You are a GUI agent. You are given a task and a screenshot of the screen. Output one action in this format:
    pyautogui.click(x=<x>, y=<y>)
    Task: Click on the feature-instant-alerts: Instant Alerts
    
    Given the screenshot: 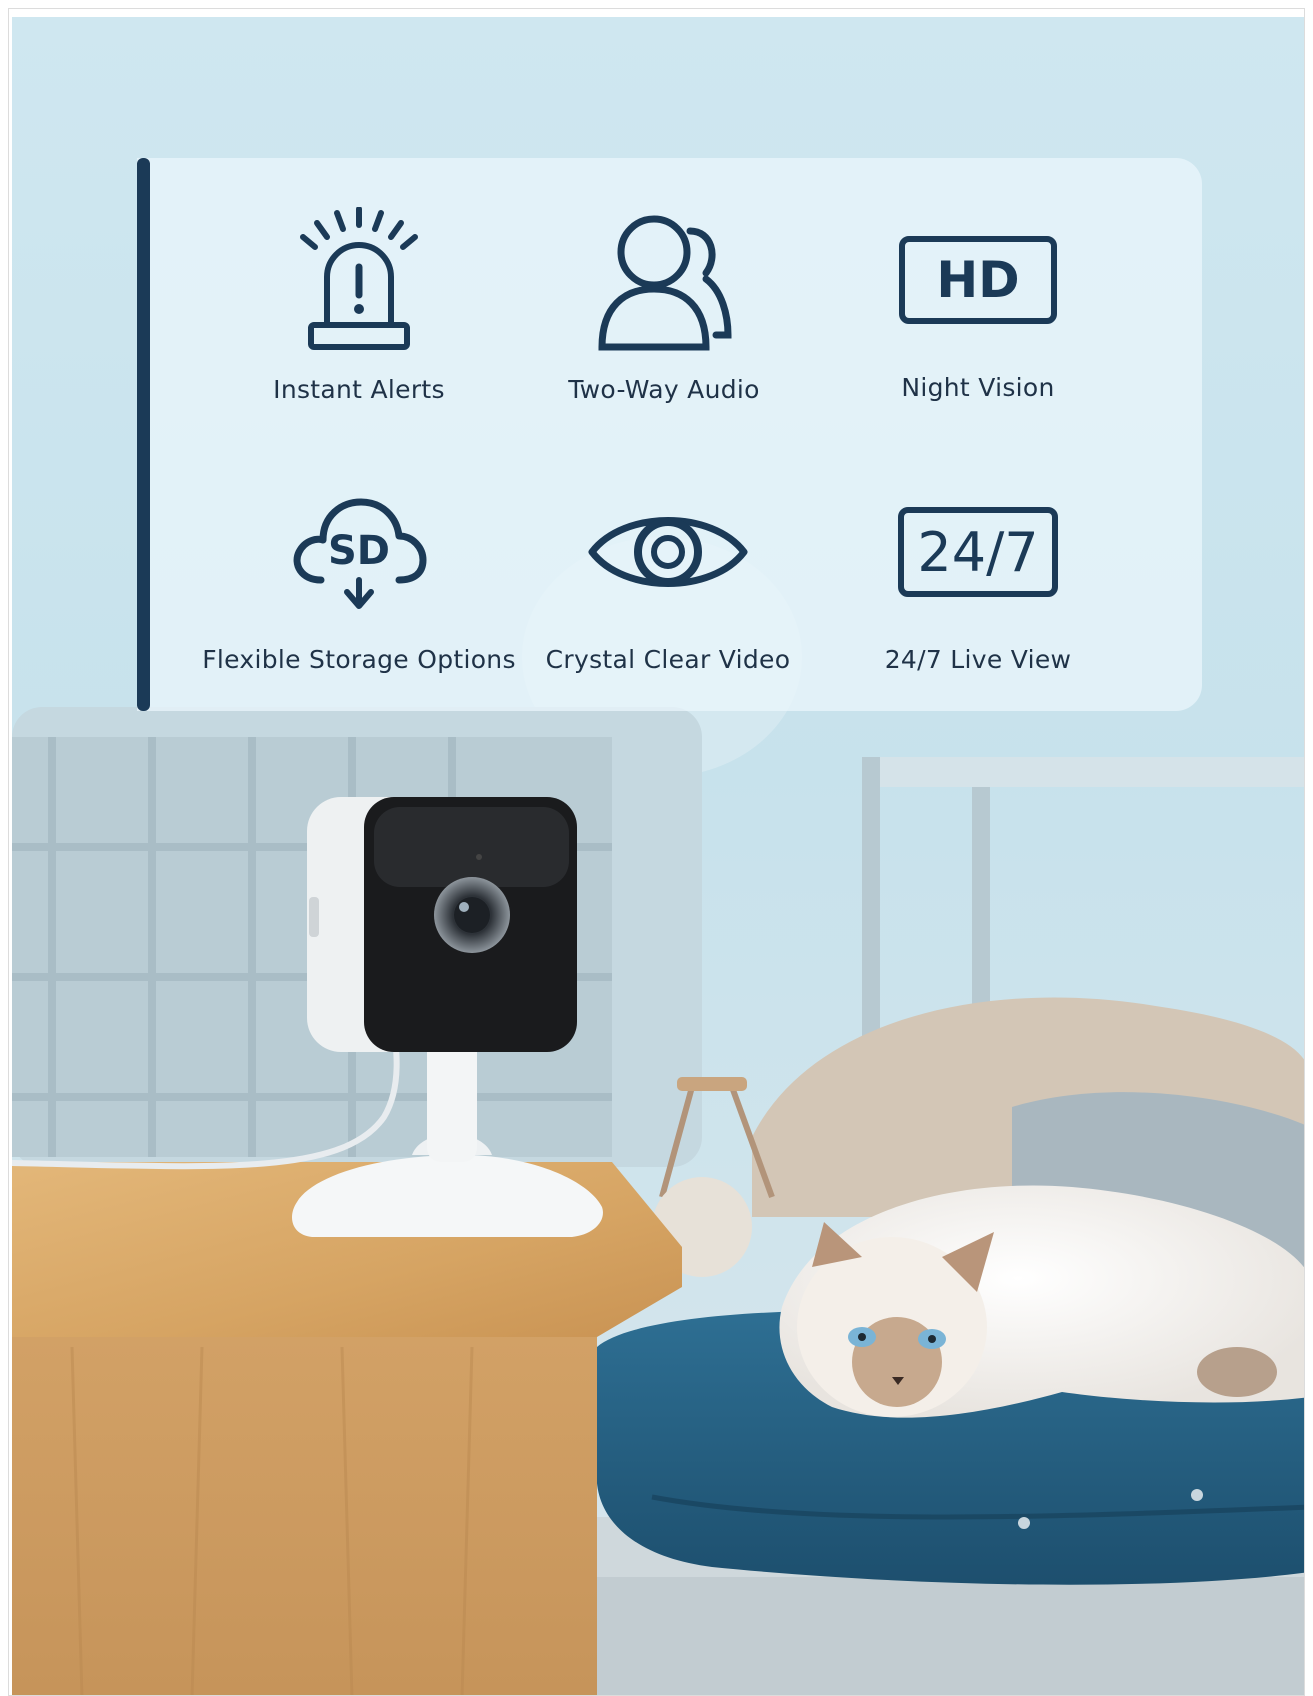 What is the action you would take?
    pyautogui.click(x=359, y=305)
    